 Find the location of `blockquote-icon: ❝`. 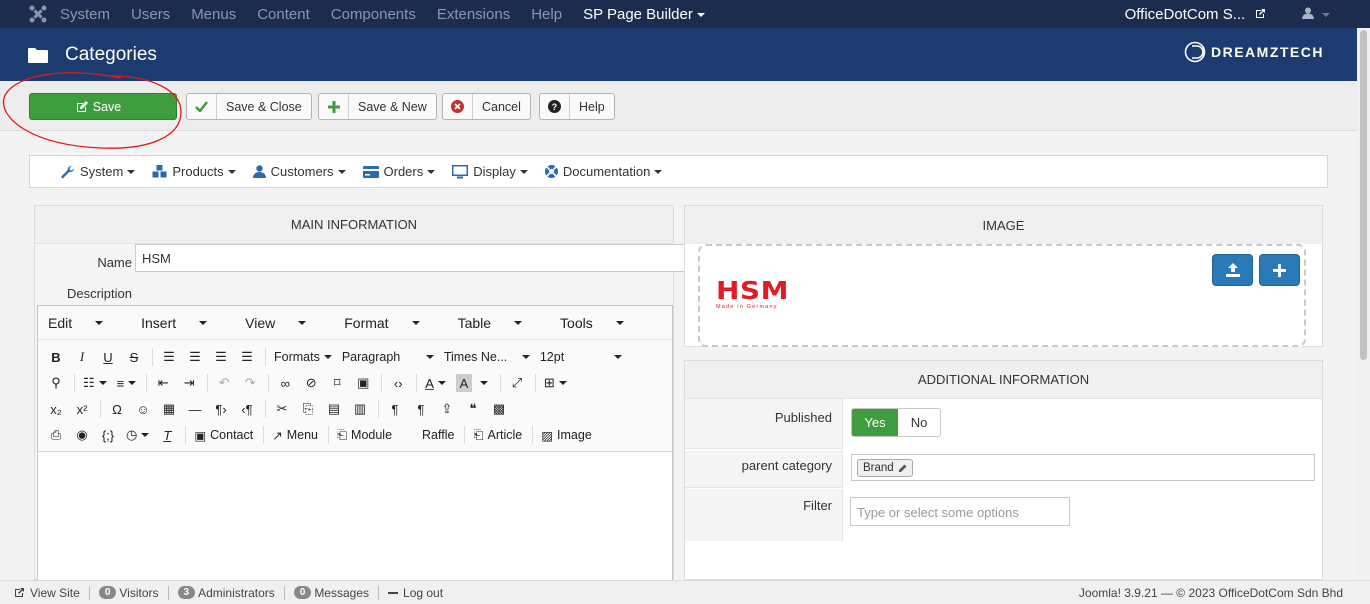

blockquote-icon: ❝ is located at coordinates (473, 409).